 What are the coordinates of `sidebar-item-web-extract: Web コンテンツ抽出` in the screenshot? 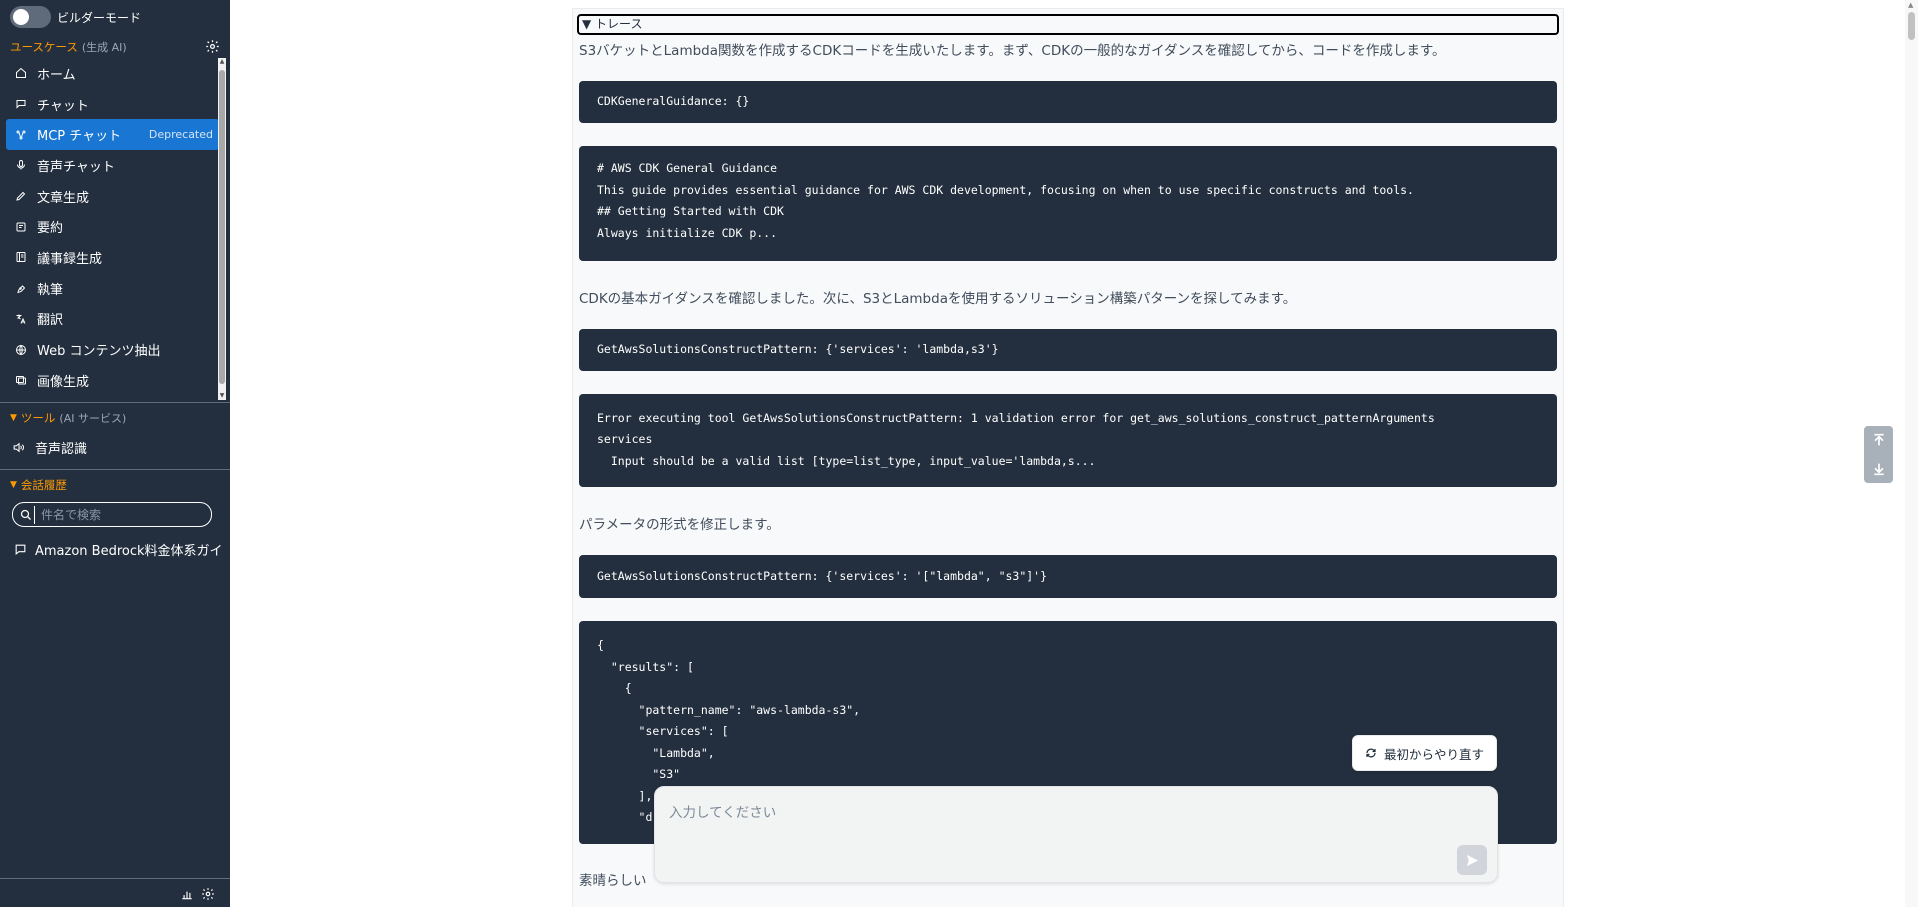 It's located at (112, 349).